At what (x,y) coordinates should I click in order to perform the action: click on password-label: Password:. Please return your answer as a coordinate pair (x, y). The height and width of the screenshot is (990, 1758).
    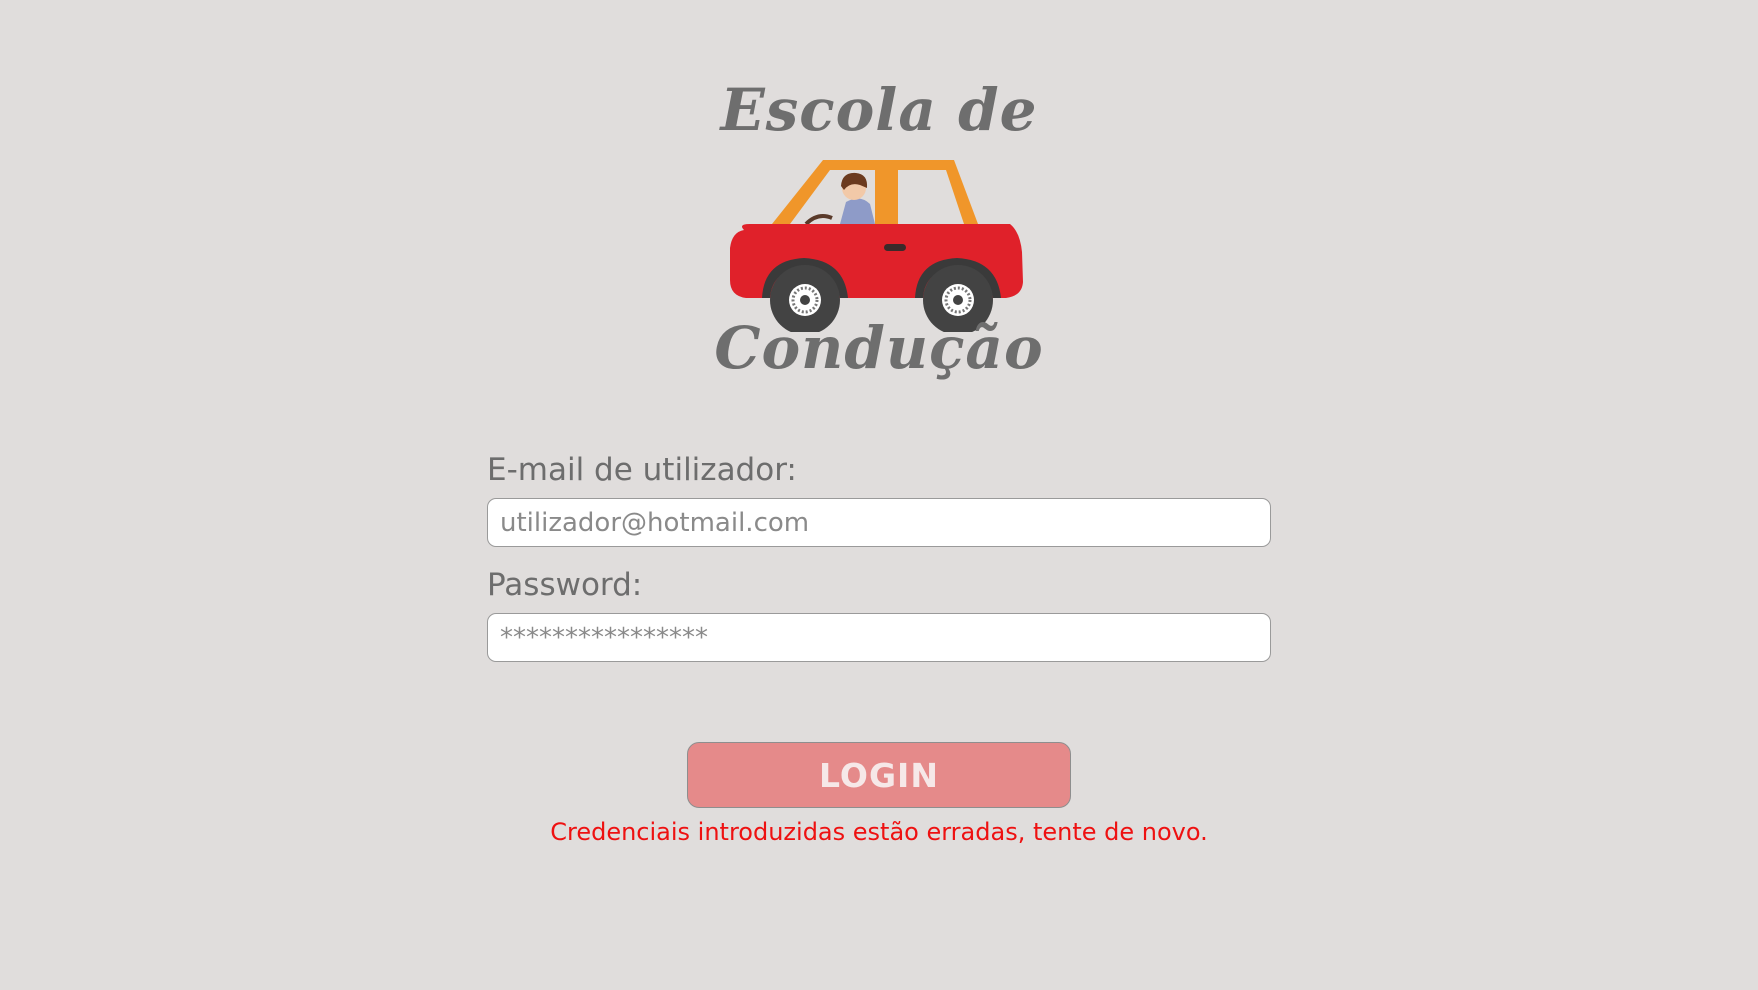
    Looking at the image, I should click on (565, 585).